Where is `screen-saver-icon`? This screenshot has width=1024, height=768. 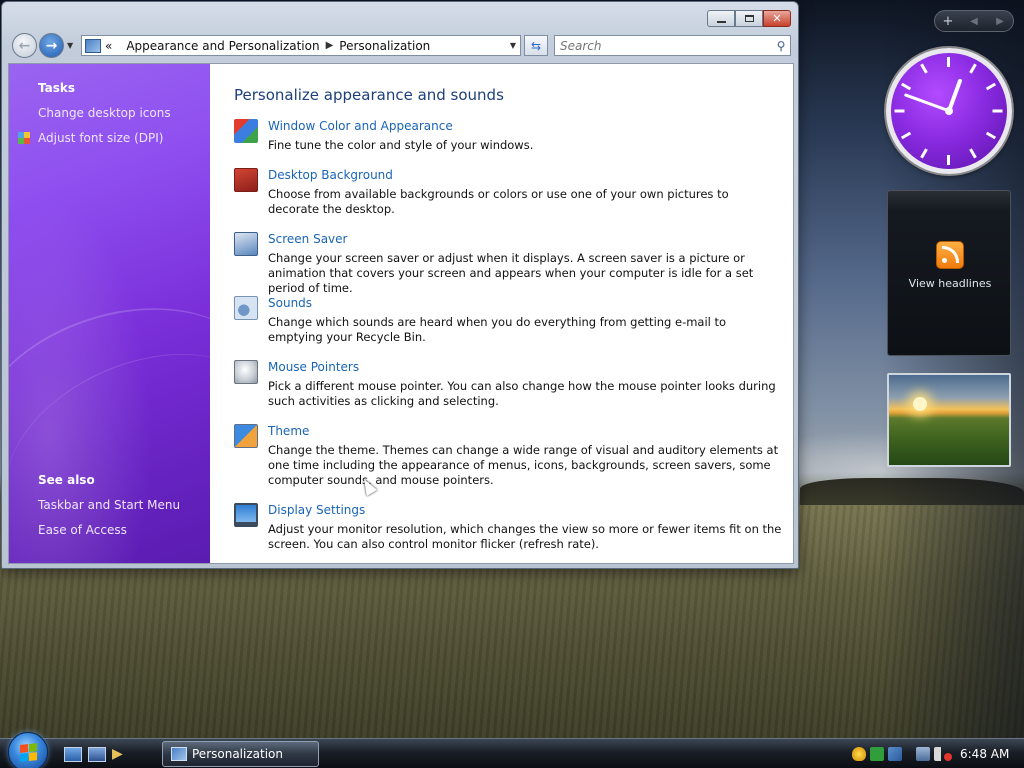
screen-saver-icon is located at coordinates (246, 244).